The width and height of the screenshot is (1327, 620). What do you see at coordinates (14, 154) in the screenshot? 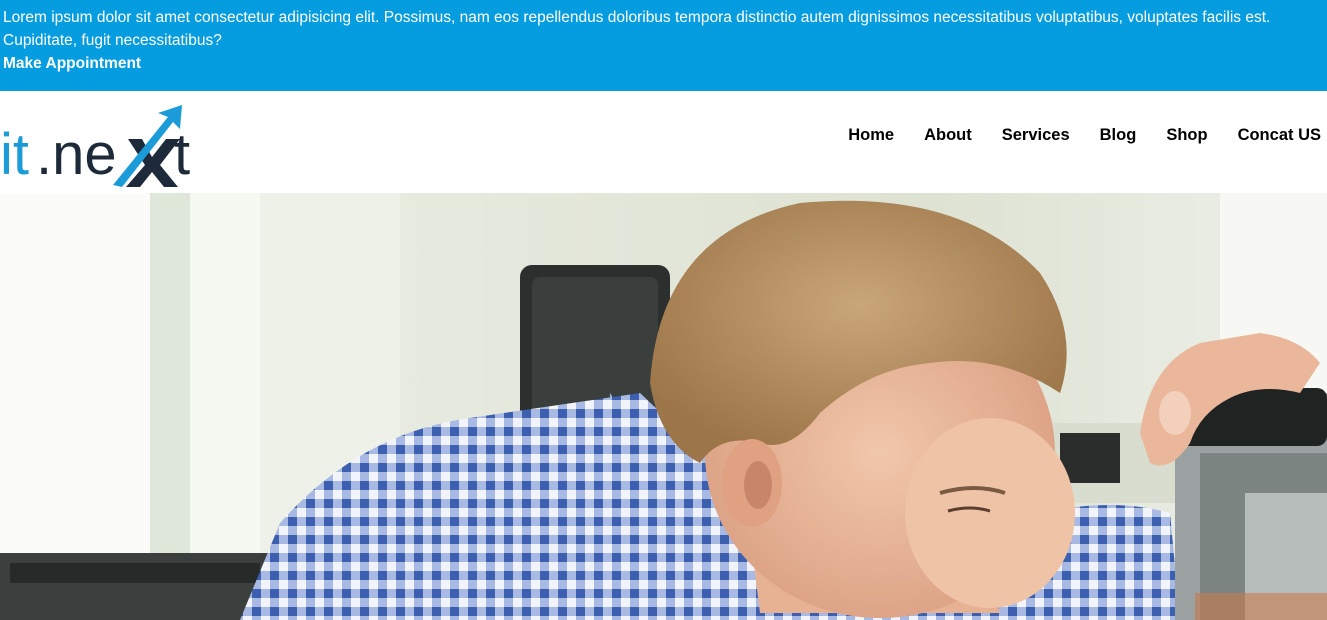
I see `logo-it-text: it` at bounding box center [14, 154].